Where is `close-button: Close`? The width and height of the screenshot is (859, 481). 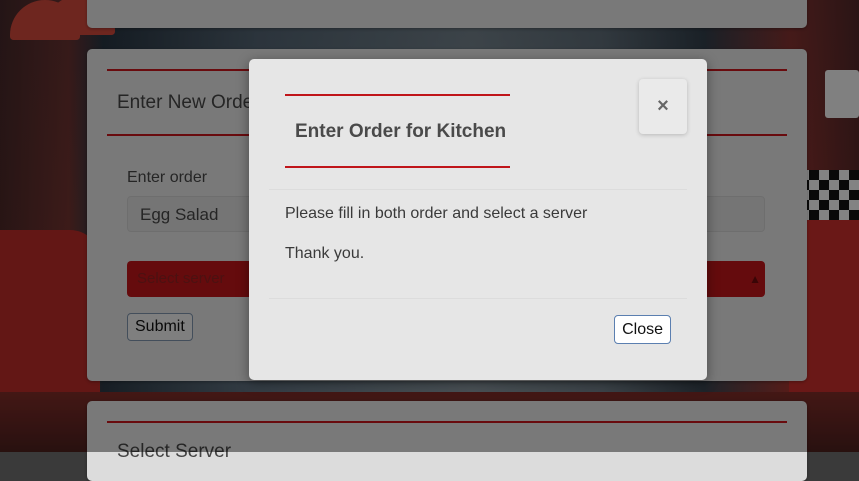
close-button: Close is located at coordinates (642, 329).